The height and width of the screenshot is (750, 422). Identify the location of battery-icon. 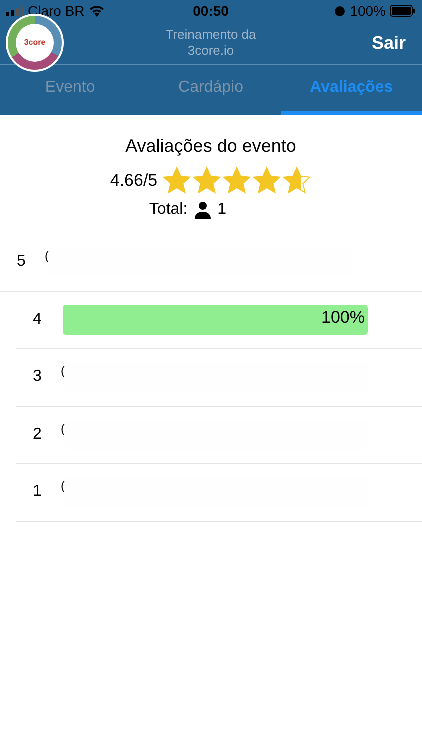
(403, 11).